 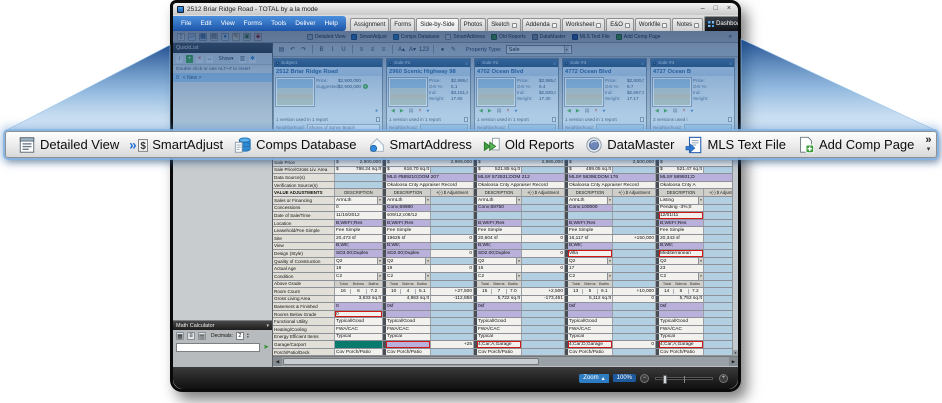 What do you see at coordinates (408, 200) in the screenshot?
I see `comp-description-cell: ArmLth ▾` at bounding box center [408, 200].